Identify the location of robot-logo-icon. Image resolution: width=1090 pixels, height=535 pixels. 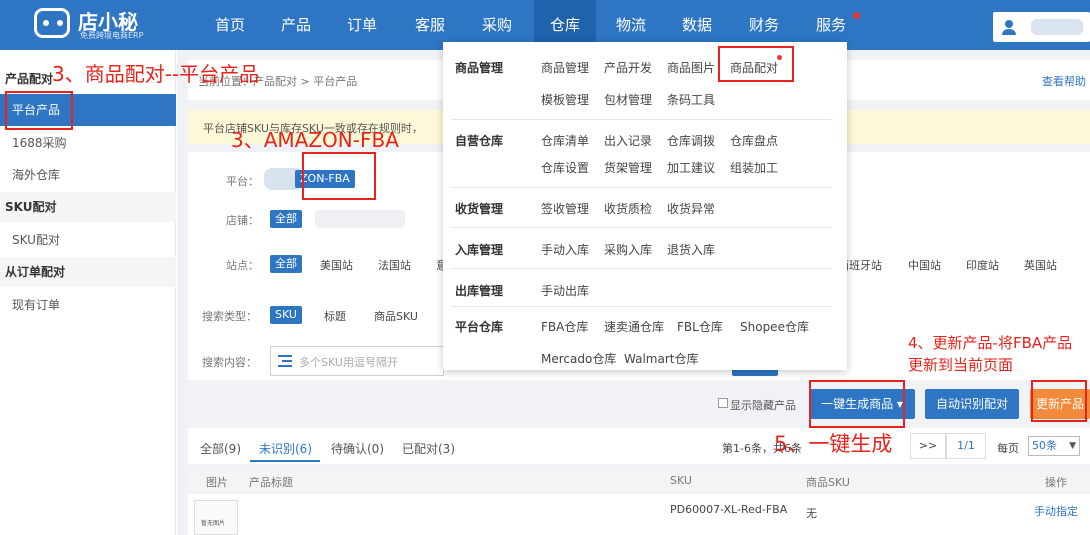
(52, 23).